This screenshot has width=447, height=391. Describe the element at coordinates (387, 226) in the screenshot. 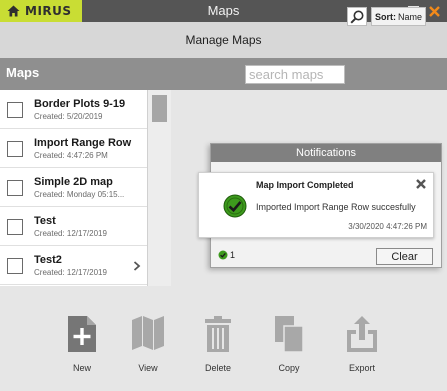

I see `notification-timestamp: 3/30/2020 4:47:26 PM` at that location.